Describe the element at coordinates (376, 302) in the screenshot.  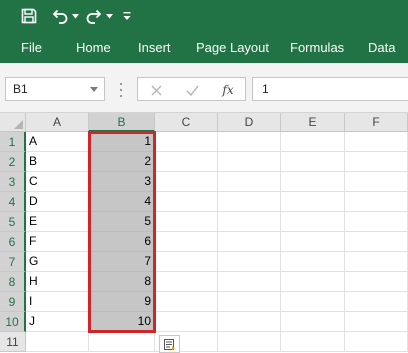
I see `cell-f9` at that location.